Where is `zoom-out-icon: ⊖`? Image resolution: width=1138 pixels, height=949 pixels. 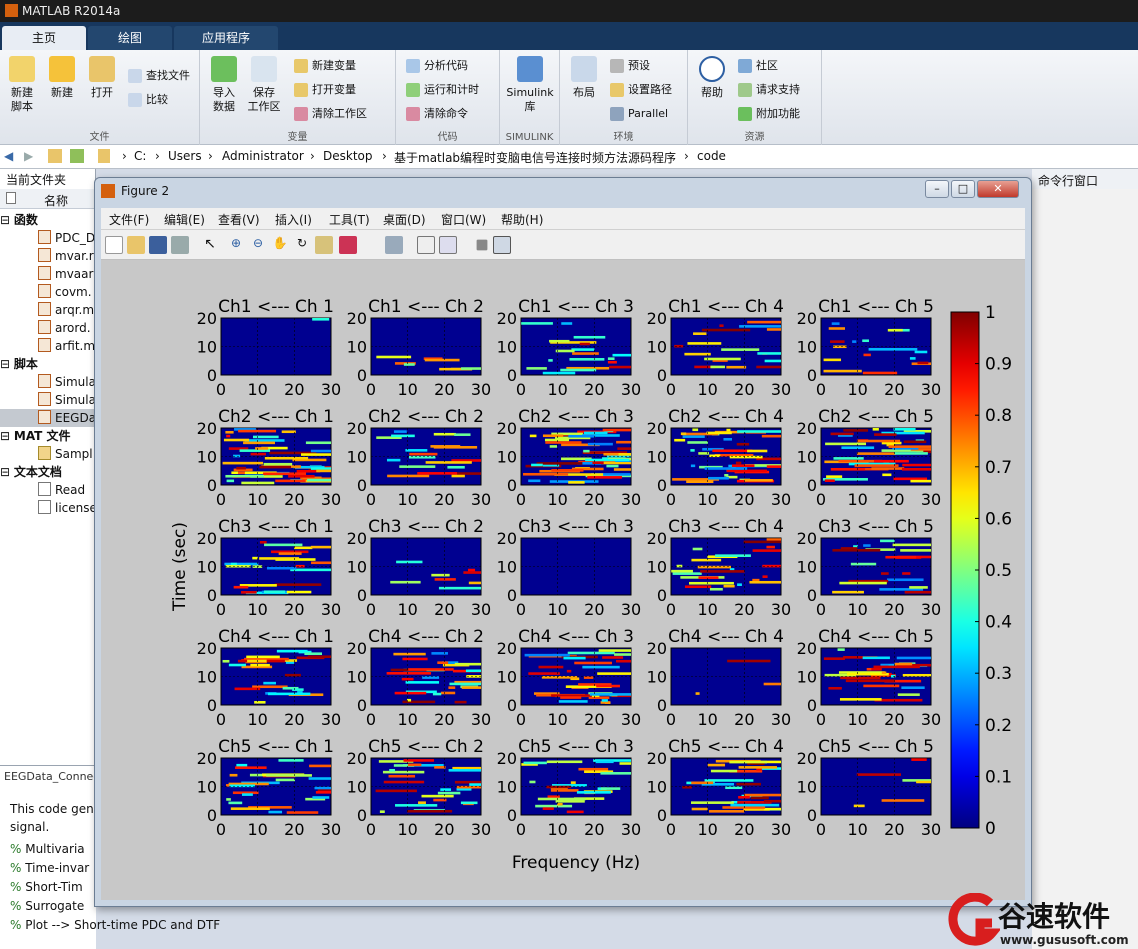
zoom-out-icon: ⊖ is located at coordinates (258, 245).